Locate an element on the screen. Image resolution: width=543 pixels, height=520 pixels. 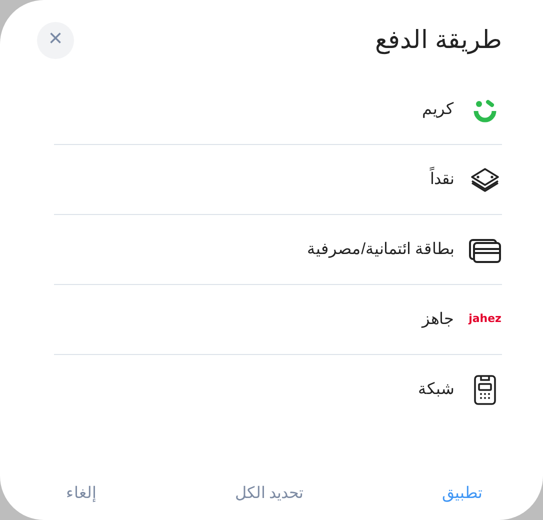
payment-option: كريم is located at coordinates (438, 110).